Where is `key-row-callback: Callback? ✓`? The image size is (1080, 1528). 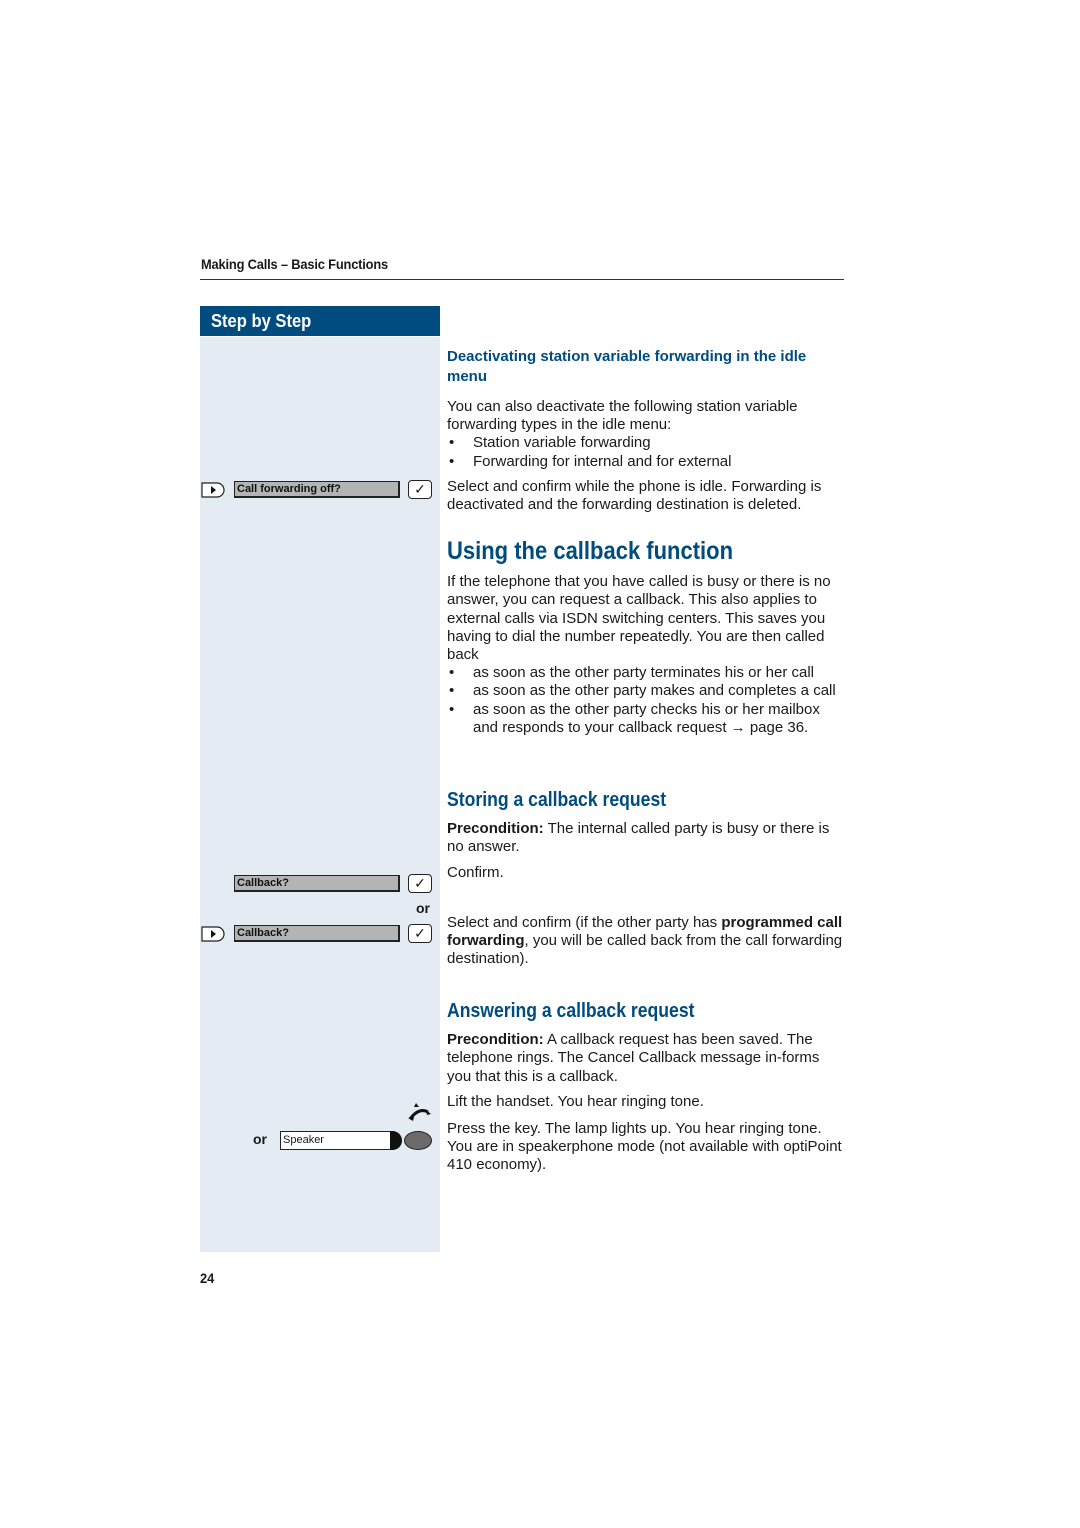
key-row-callback: Callback? ✓ is located at coordinates (317, 884).